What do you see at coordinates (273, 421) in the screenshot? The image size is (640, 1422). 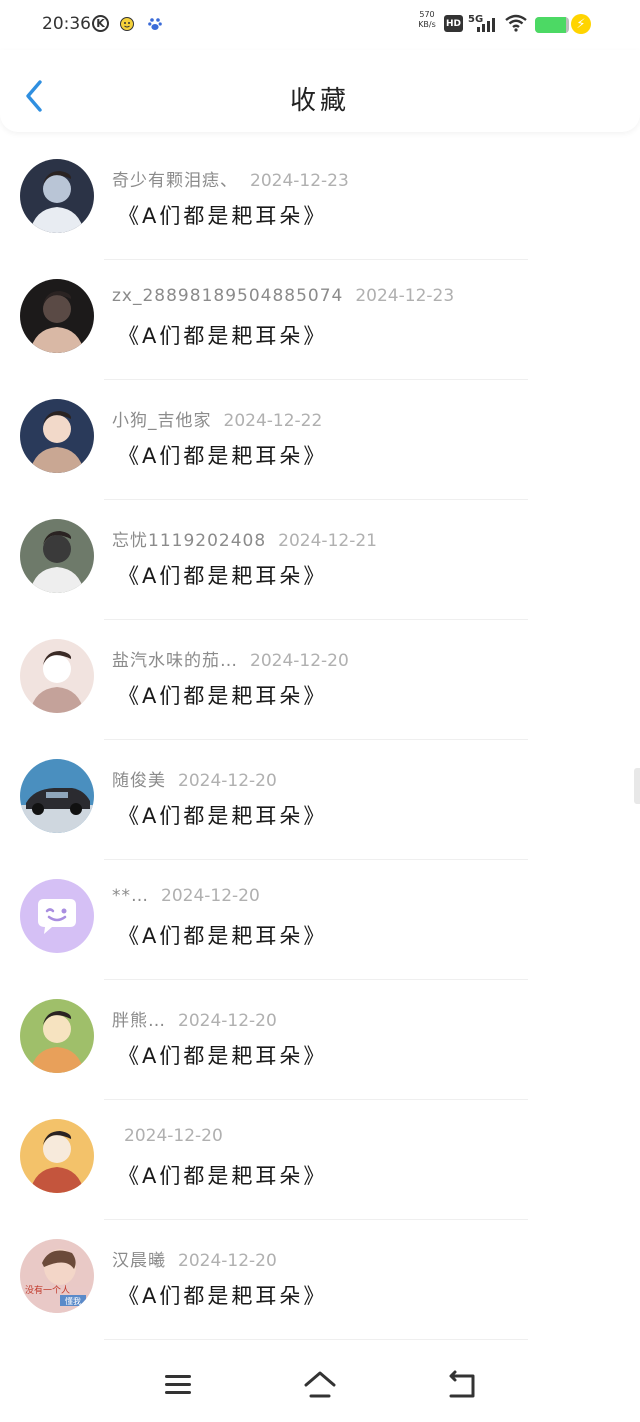 I see `favorite-date: 2024-12-22` at bounding box center [273, 421].